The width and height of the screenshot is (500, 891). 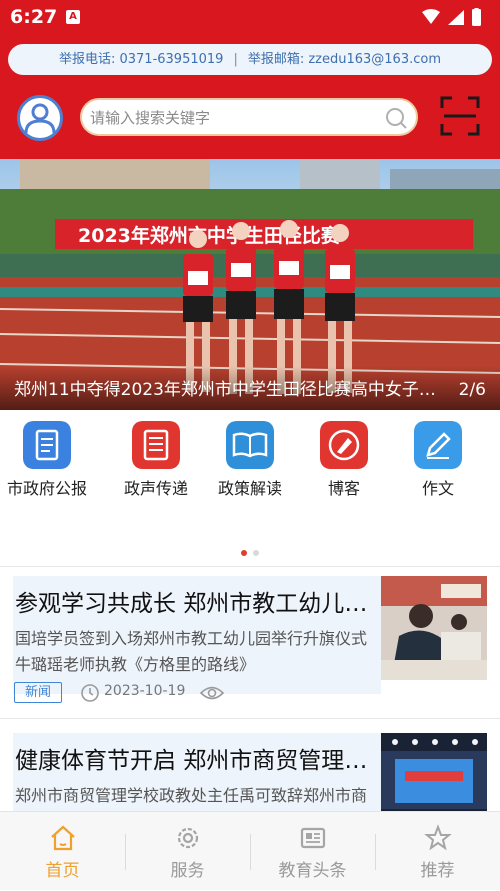 What do you see at coordinates (437, 488) in the screenshot?
I see `quick-link-label: 作文` at bounding box center [437, 488].